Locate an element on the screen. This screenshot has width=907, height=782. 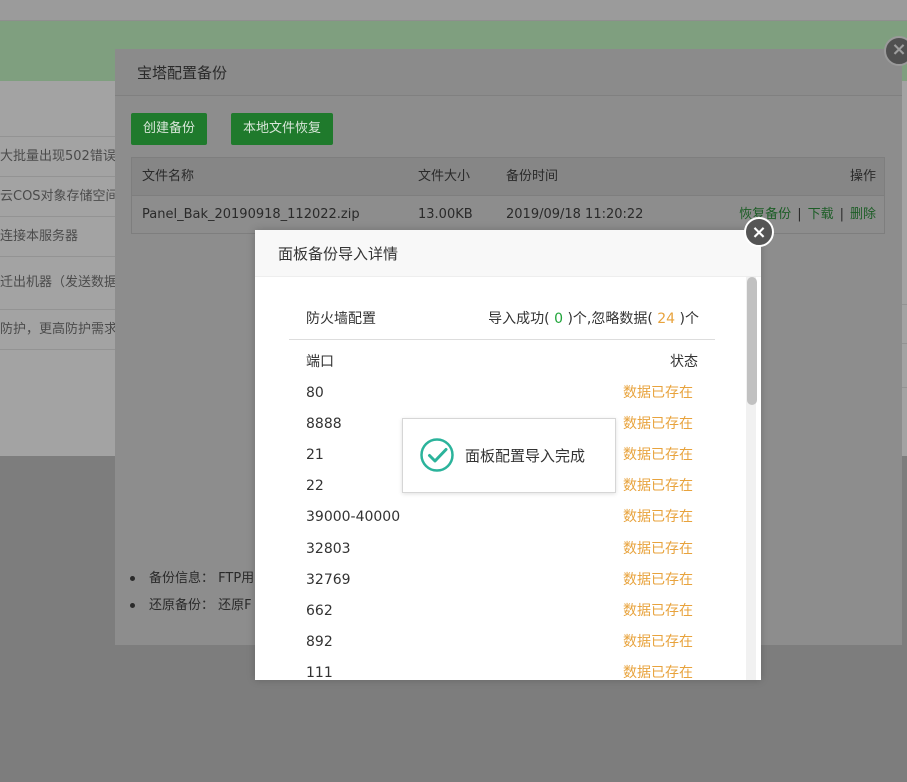
background-top-bar is located at coordinates (453, 10).